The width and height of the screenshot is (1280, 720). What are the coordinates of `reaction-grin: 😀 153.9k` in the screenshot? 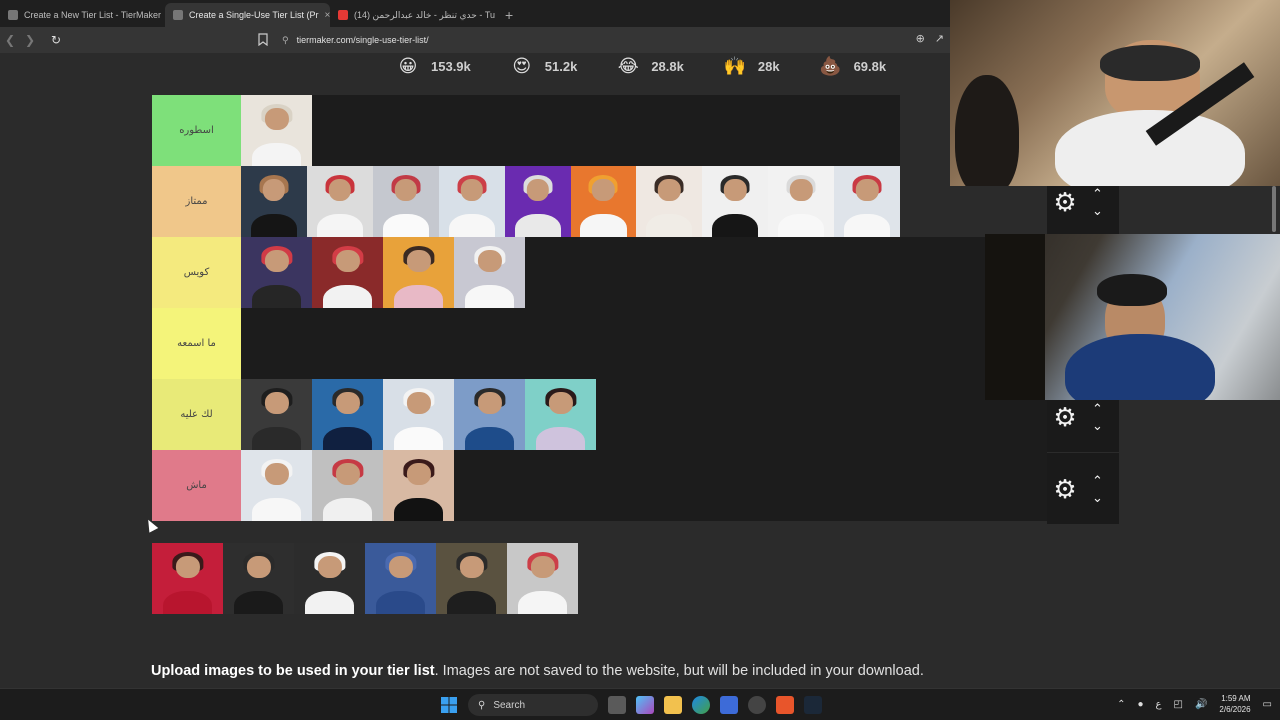 It's located at (433, 66).